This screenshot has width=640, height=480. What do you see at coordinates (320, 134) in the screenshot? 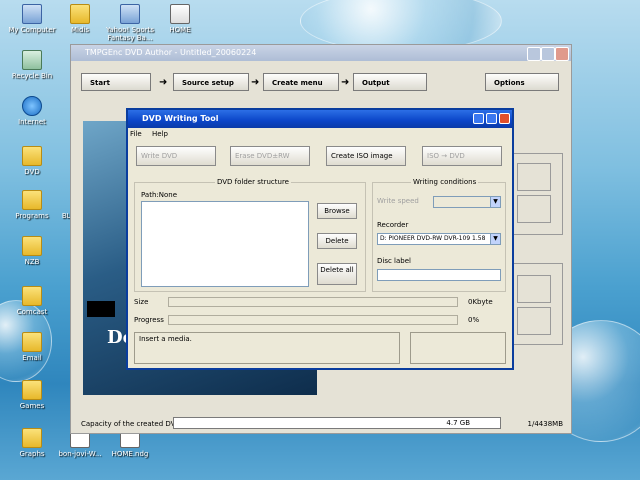
I see `menubar: File Help` at bounding box center [320, 134].